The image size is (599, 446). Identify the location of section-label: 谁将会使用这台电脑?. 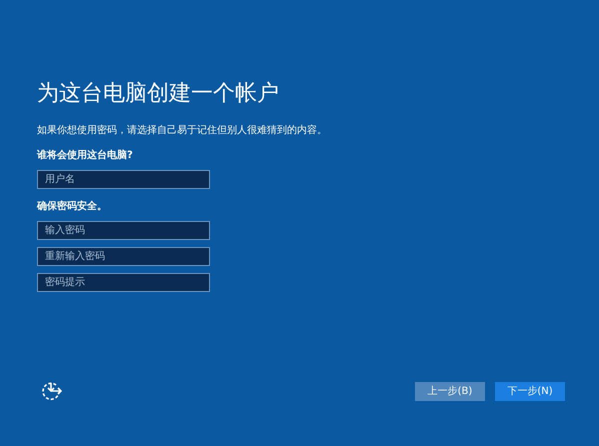
(85, 156).